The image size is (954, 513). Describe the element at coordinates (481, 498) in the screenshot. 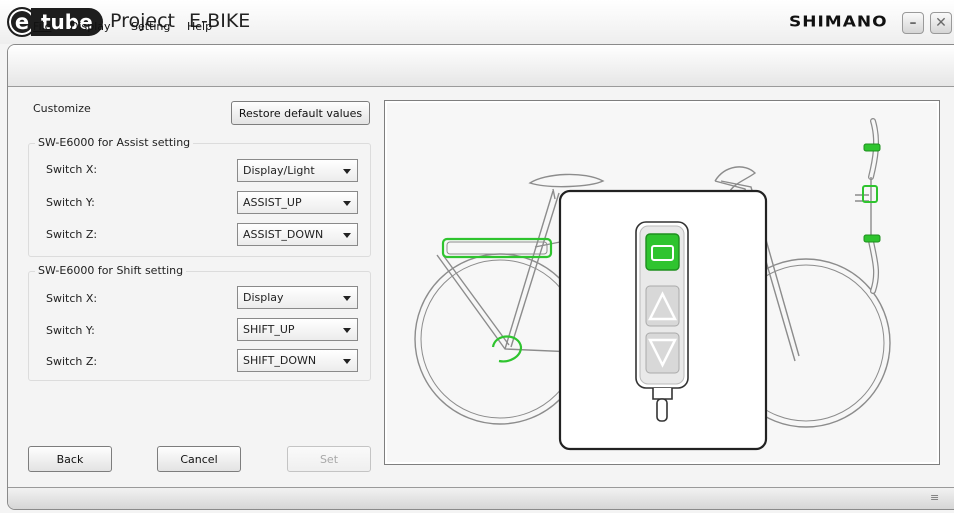

I see `status-bar` at that location.